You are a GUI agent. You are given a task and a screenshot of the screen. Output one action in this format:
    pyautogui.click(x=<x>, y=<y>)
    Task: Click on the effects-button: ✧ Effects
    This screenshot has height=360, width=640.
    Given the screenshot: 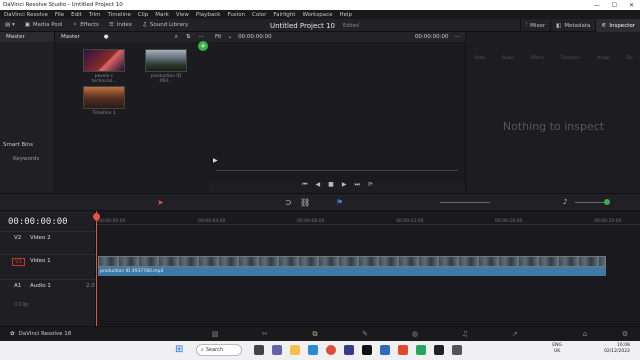 What is the action you would take?
    pyautogui.click(x=86, y=25)
    